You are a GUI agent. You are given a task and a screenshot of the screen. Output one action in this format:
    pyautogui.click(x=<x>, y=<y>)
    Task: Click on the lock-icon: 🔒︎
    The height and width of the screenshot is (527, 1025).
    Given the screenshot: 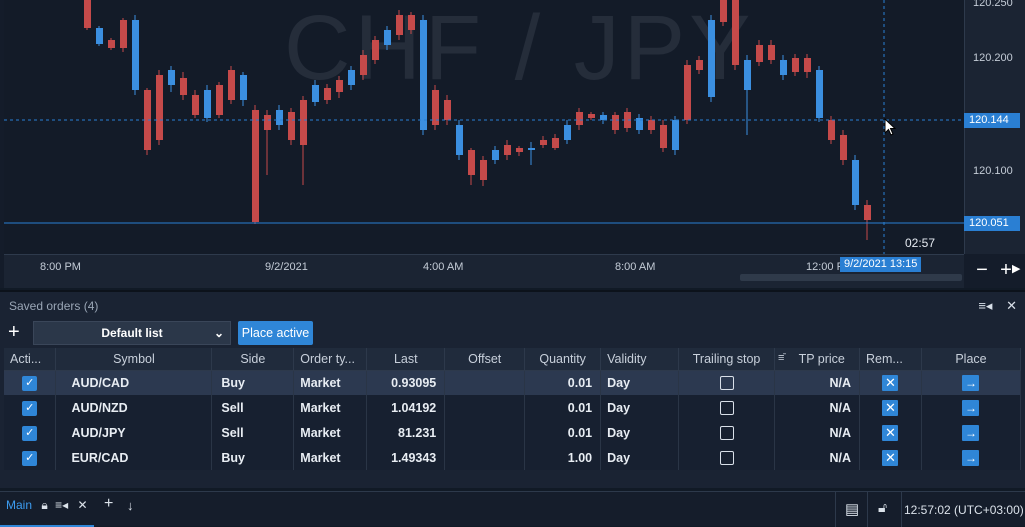 What is the action you would take?
    pyautogui.click(x=44, y=505)
    